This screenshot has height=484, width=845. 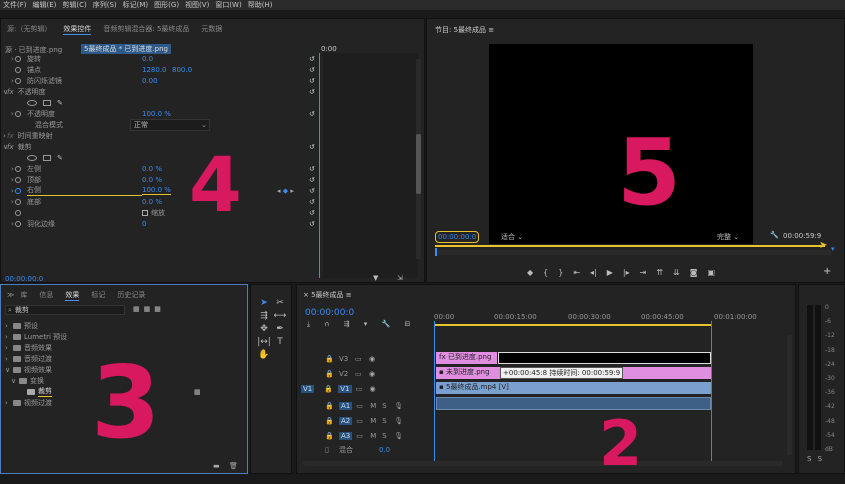 What do you see at coordinates (72, 295) in the screenshot?
I see `tab-effects: 效果` at bounding box center [72, 295].